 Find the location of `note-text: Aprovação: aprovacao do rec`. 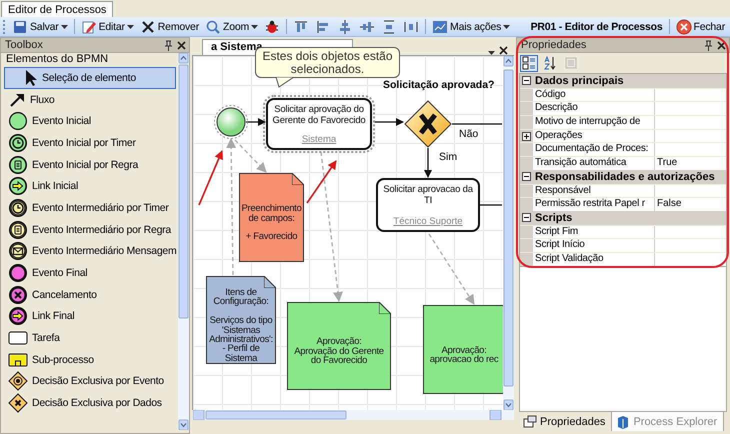

note-text: Aprovação: aprovacao do rec is located at coordinates (464, 355).